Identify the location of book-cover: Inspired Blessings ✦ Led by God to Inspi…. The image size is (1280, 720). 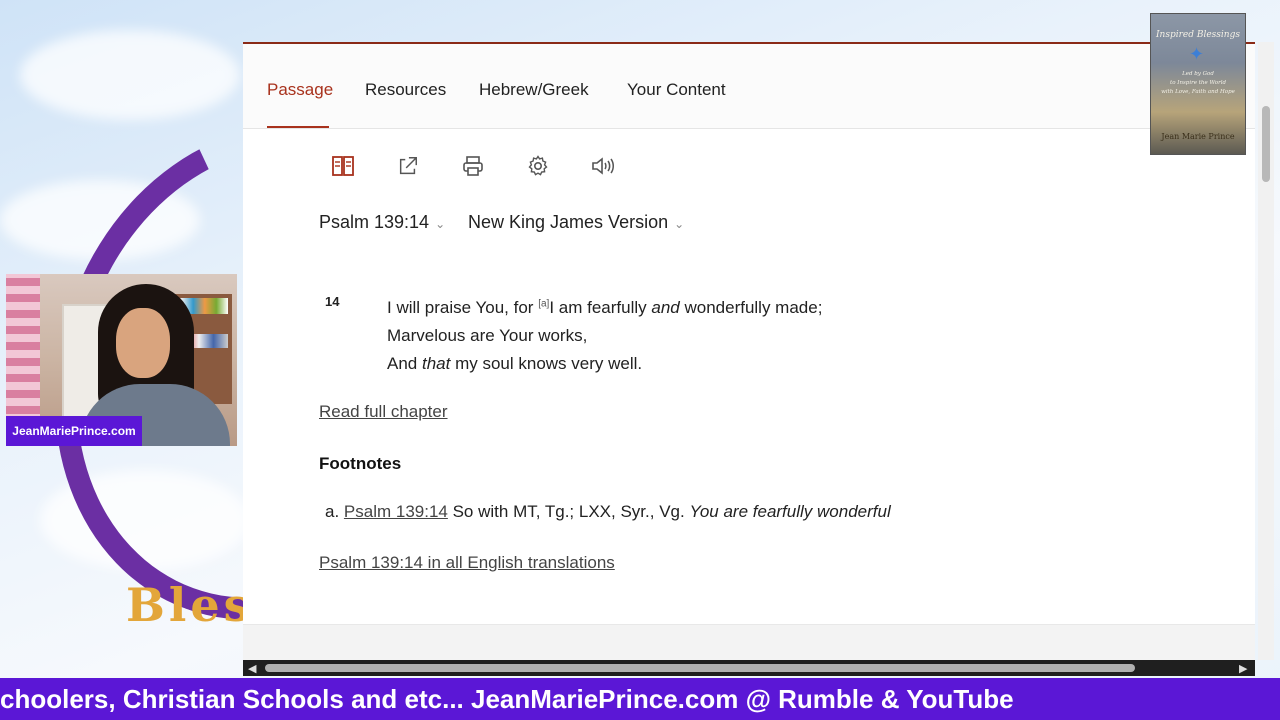
(1198, 84).